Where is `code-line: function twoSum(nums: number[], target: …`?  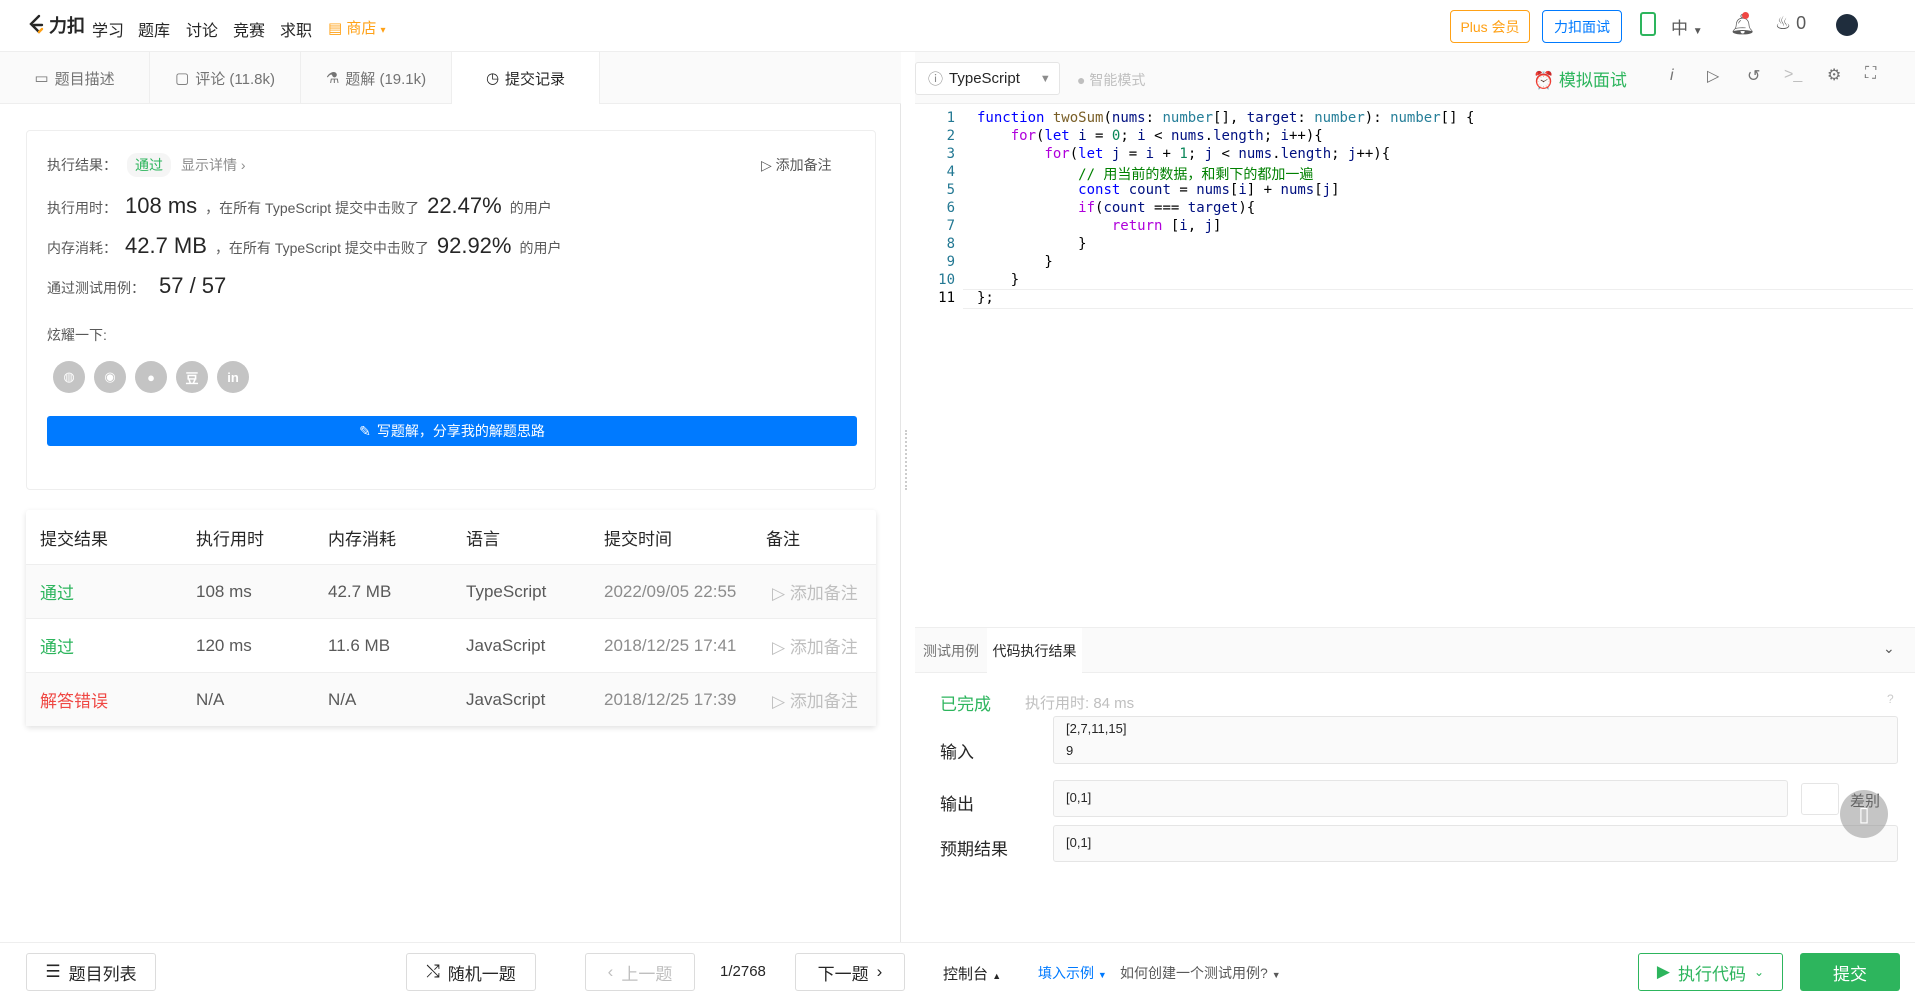
code-line: function twoSum(nums: number[], target: … is located at coordinates (1226, 118).